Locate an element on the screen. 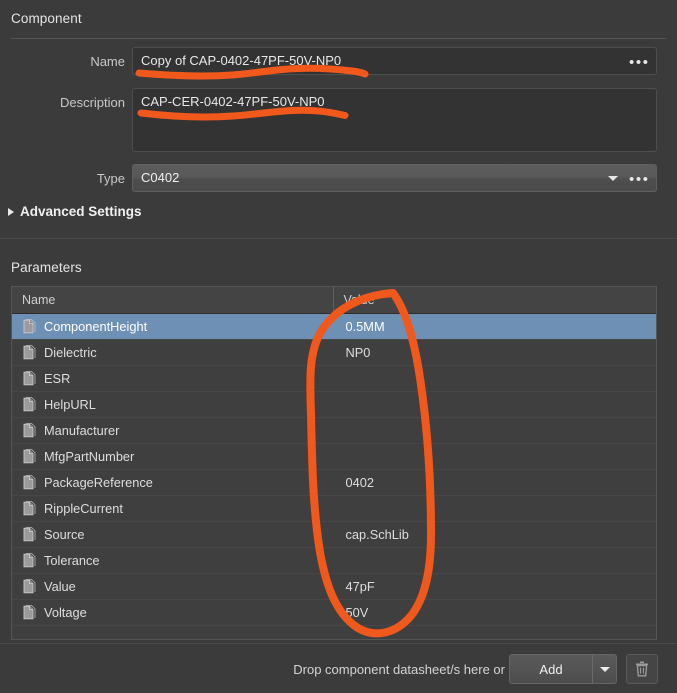 The image size is (677, 693). table-row: Voltage 50V is located at coordinates (334, 613).